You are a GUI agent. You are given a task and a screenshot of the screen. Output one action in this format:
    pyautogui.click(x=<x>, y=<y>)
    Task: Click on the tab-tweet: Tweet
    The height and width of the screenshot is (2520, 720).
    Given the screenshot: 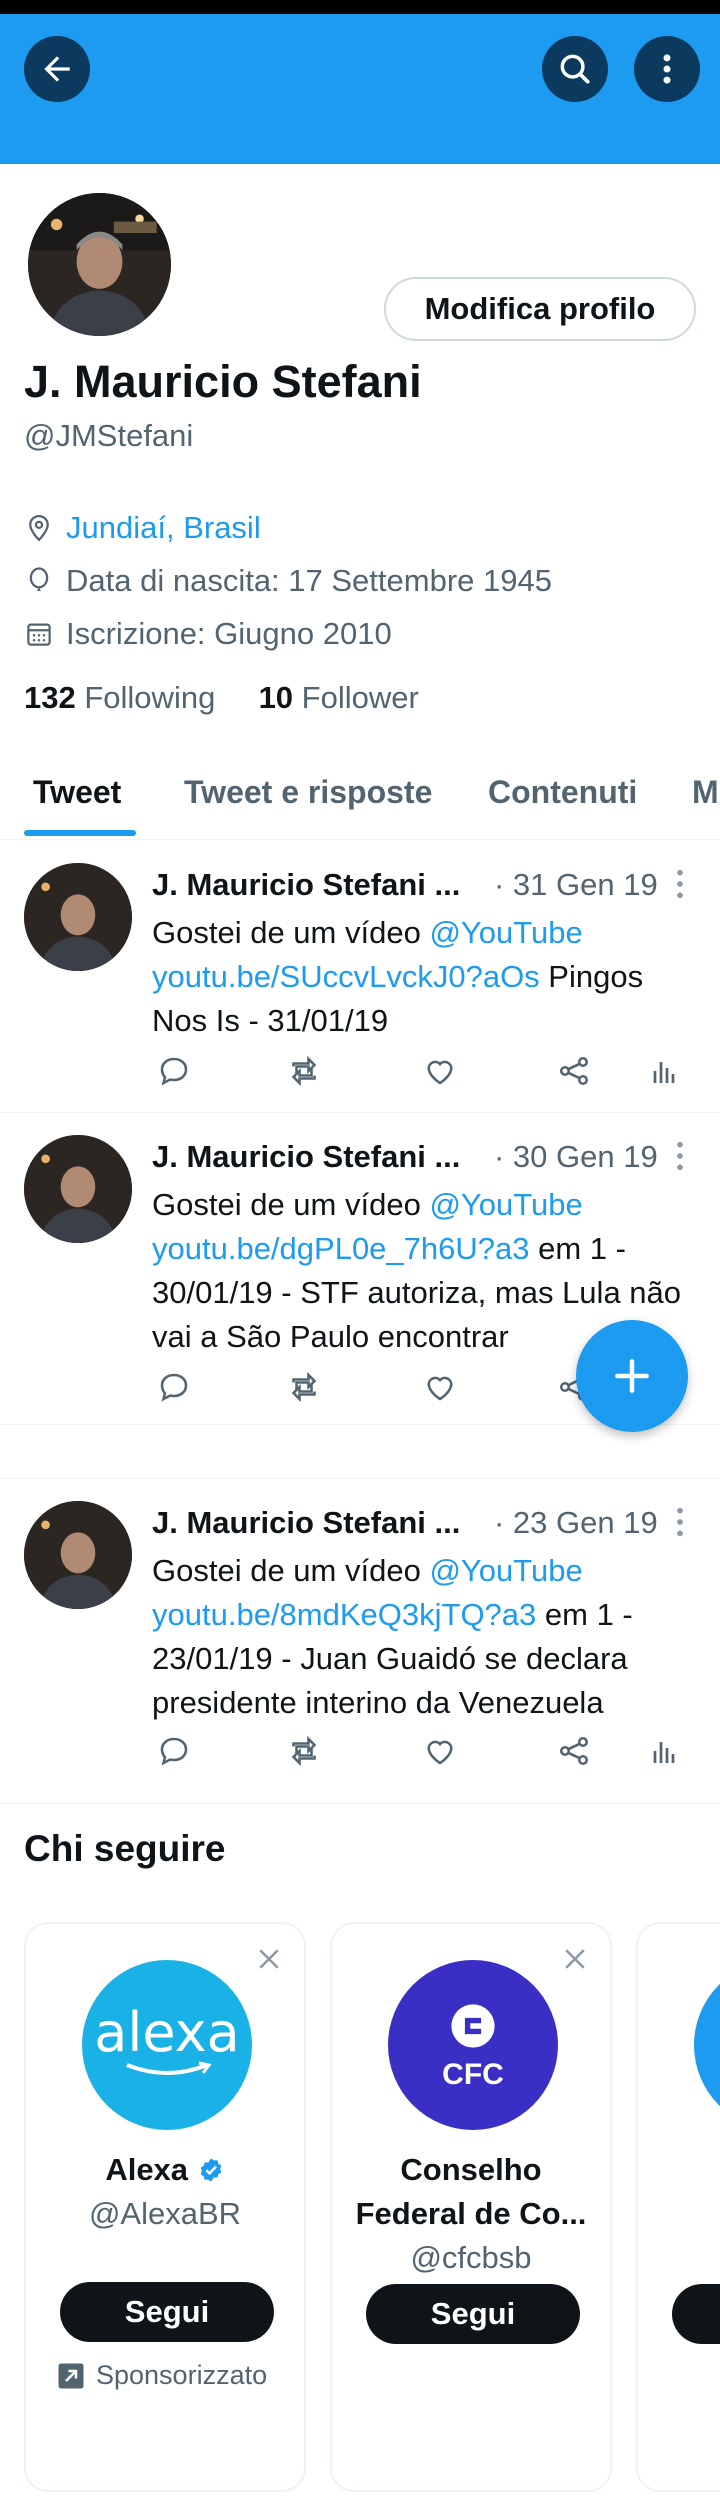 What is the action you would take?
    pyautogui.click(x=77, y=792)
    